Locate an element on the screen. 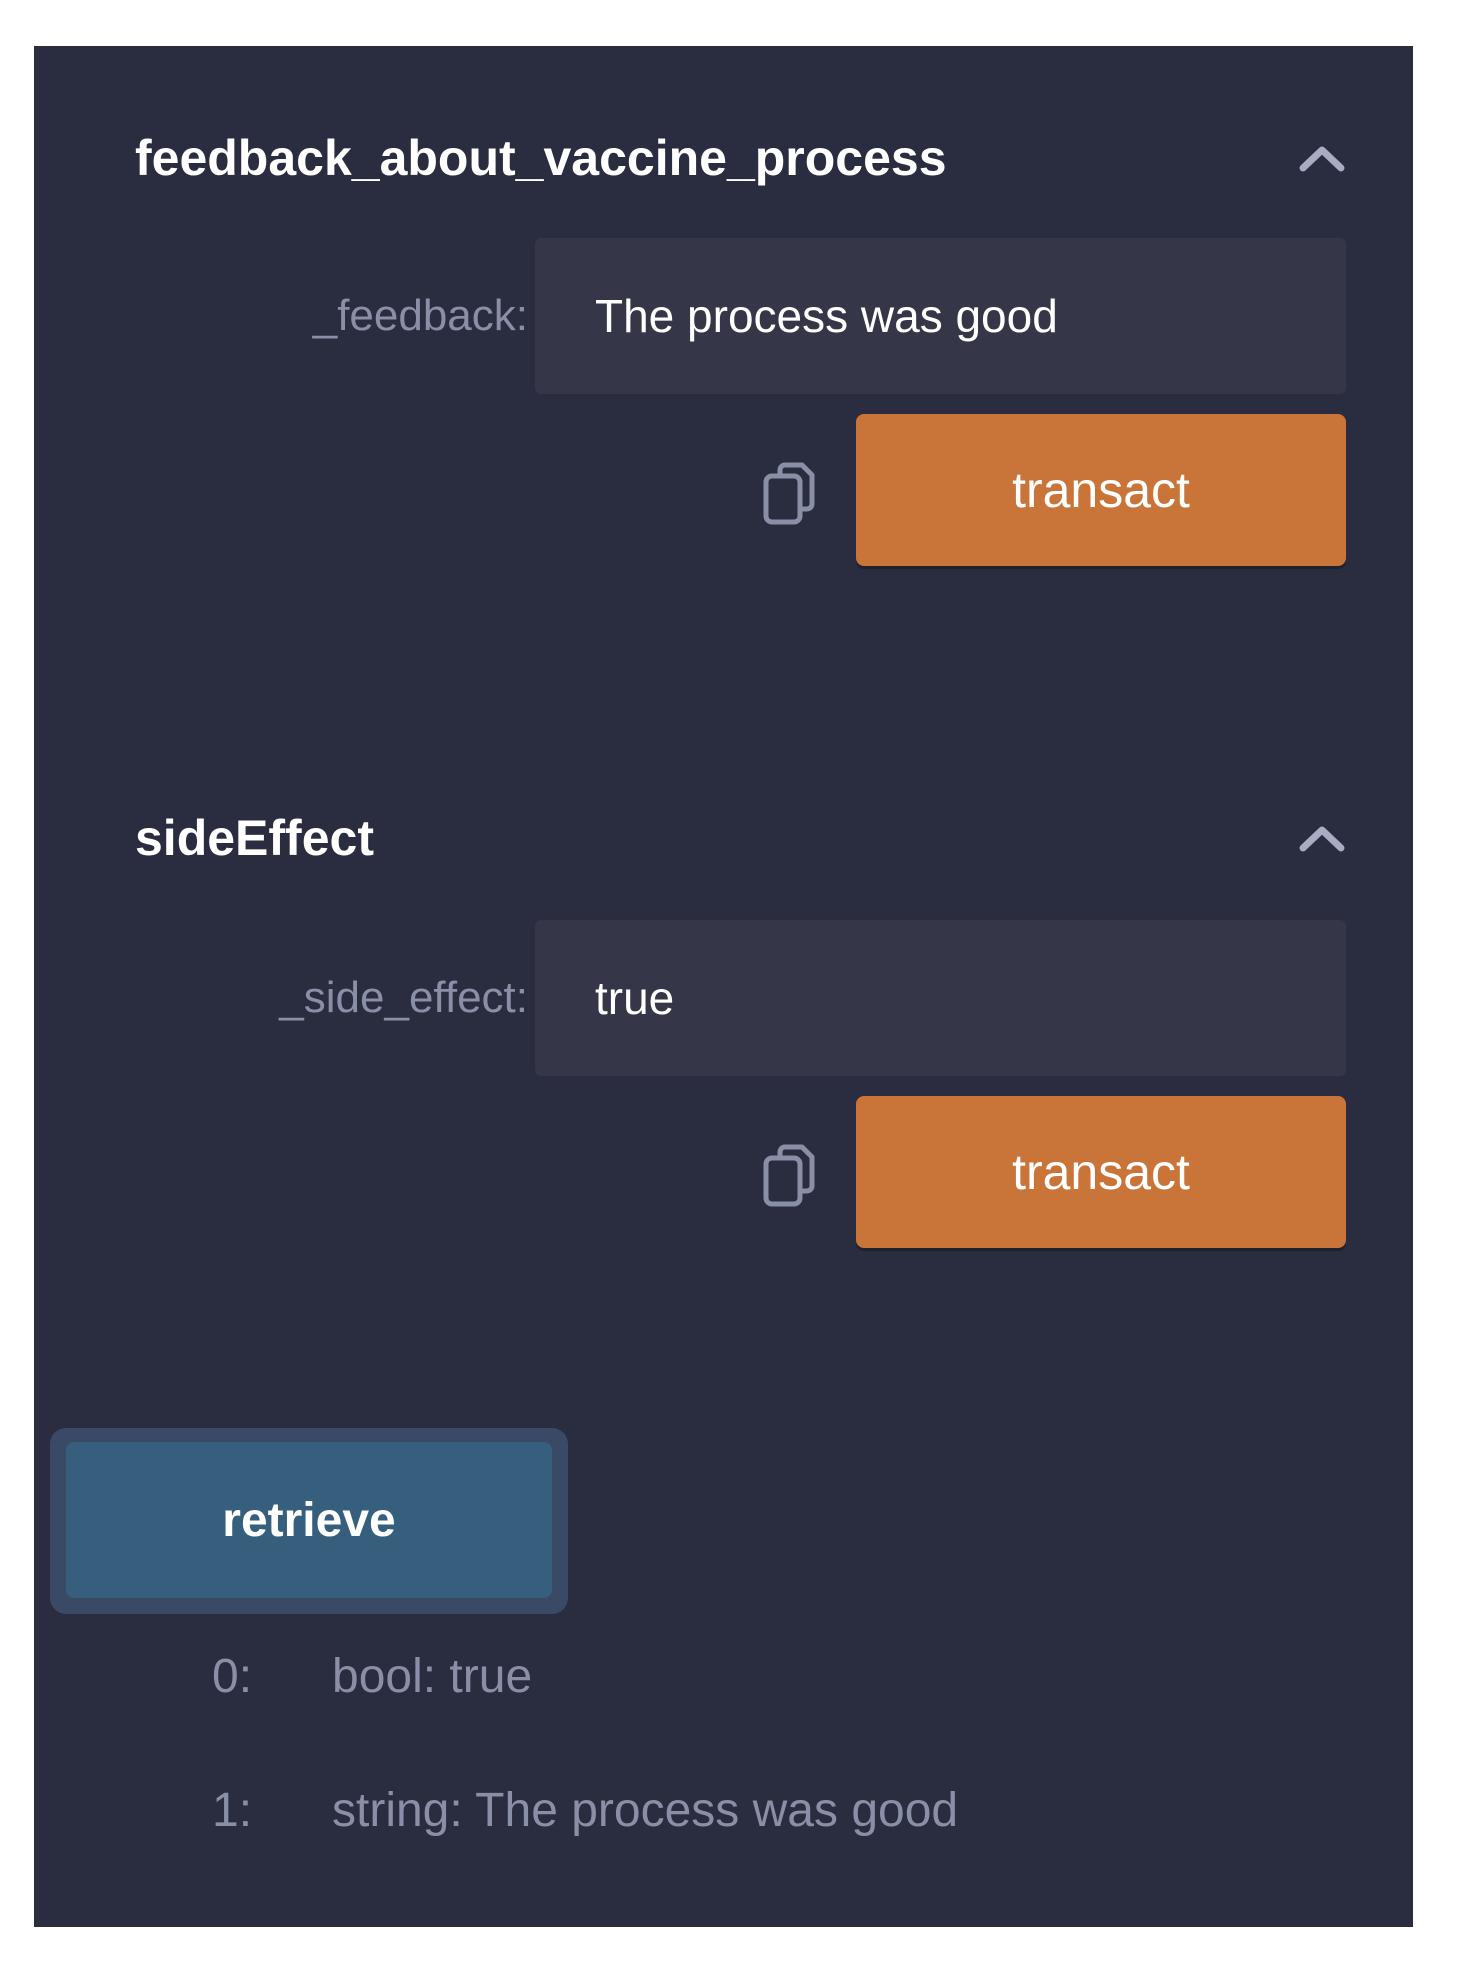  param-row-feedback: _feedback: The process was good is located at coordinates (690, 316).